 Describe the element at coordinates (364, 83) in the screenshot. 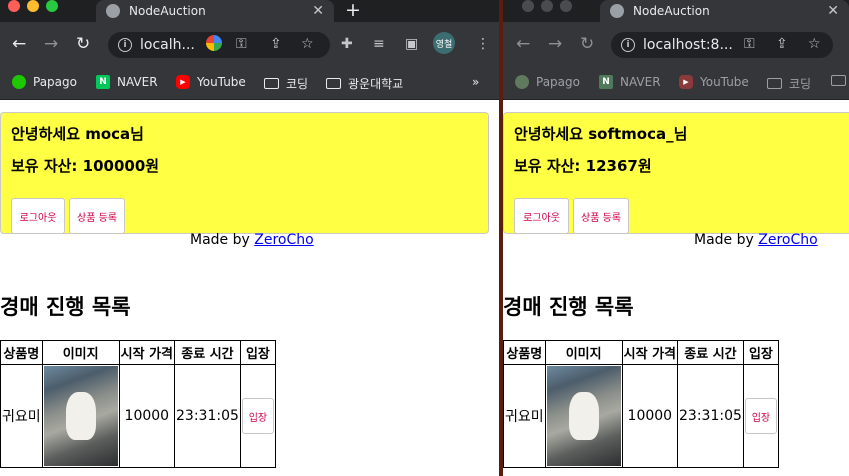

I see `bookmark-folder-kwangwoon: 광운대학교` at that location.